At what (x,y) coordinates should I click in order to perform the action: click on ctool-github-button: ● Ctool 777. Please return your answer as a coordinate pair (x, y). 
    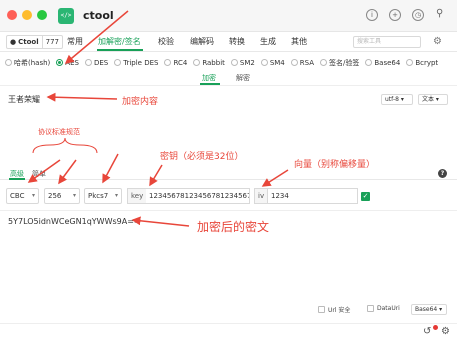
    Looking at the image, I should click on (34, 42).